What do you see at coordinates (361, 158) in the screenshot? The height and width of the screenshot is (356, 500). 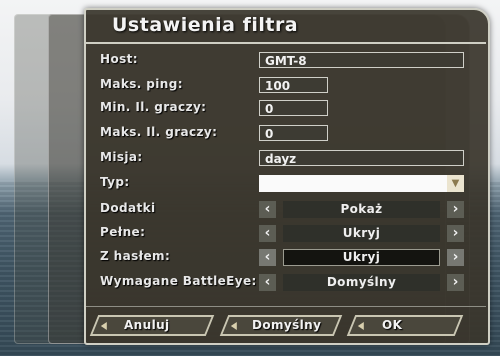 I see `mission-input: dayz` at bounding box center [361, 158].